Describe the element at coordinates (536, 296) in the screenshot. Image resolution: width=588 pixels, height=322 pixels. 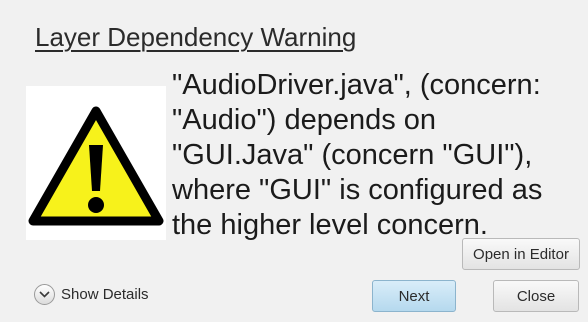
I see `close-button: Close` at that location.